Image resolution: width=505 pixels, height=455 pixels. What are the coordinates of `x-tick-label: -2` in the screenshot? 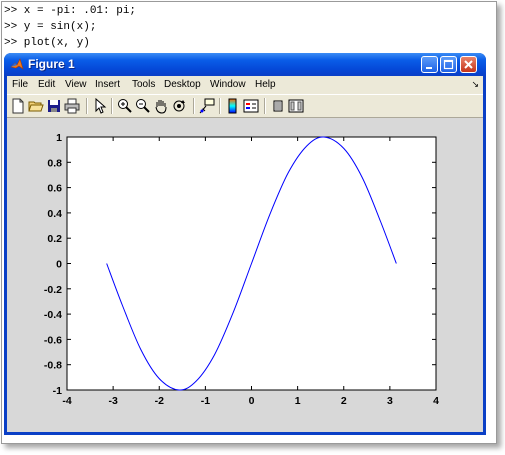 It's located at (159, 401).